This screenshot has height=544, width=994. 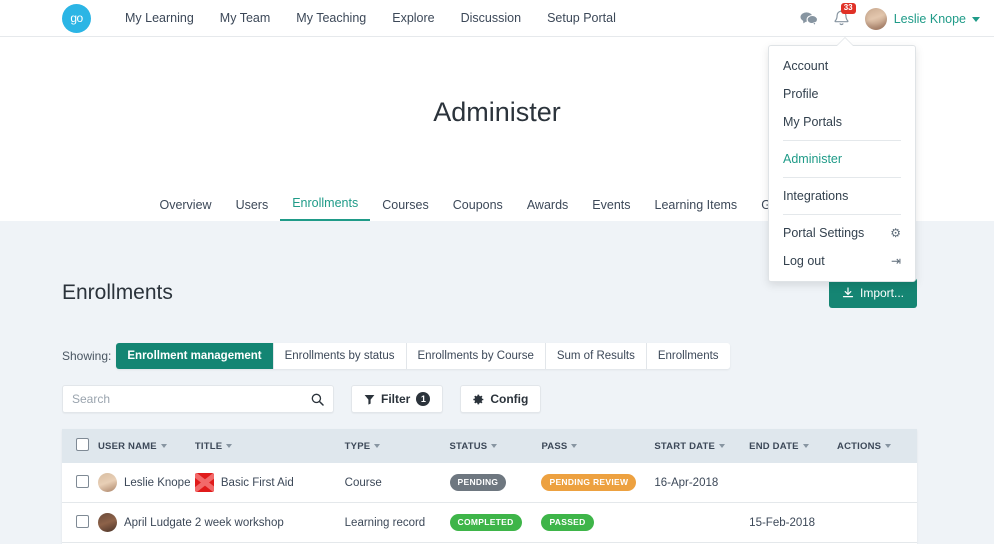 What do you see at coordinates (611, 209) in the screenshot?
I see `tab-events: Events` at bounding box center [611, 209].